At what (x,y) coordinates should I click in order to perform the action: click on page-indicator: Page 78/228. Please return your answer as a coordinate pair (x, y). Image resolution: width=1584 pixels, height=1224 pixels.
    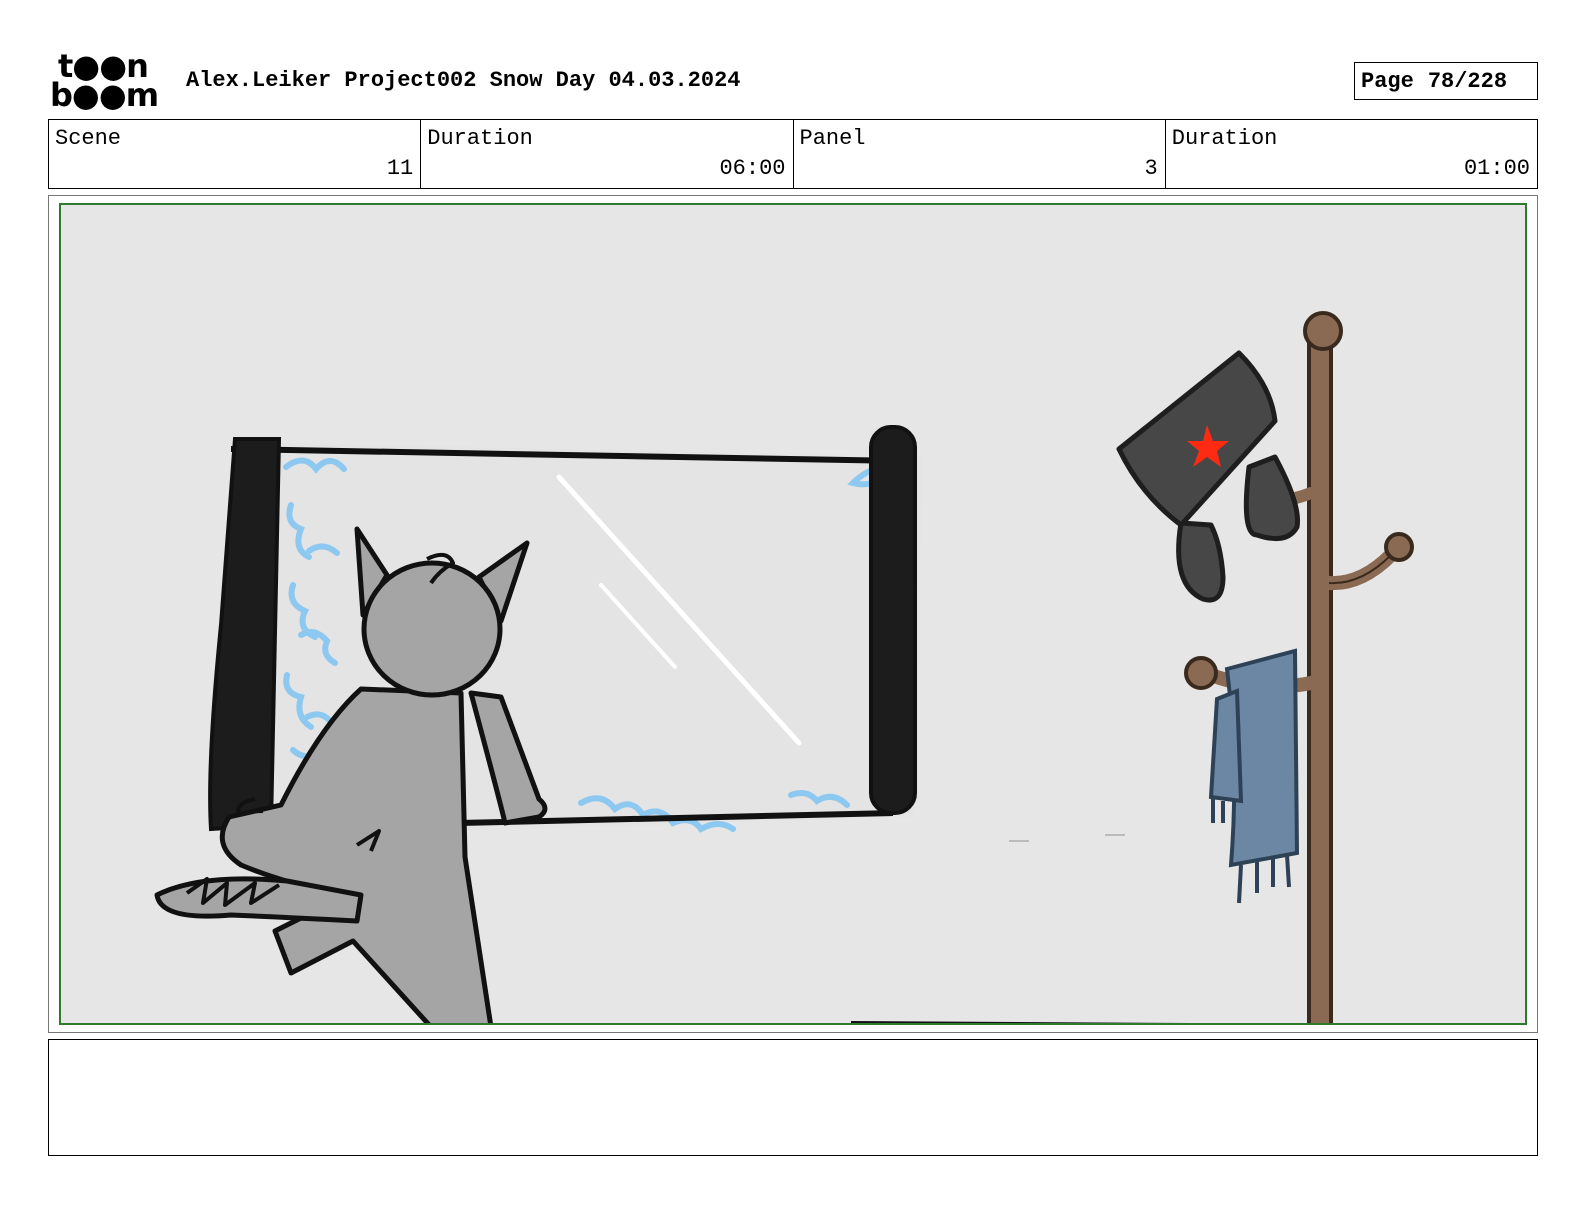
    Looking at the image, I should click on (1446, 81).